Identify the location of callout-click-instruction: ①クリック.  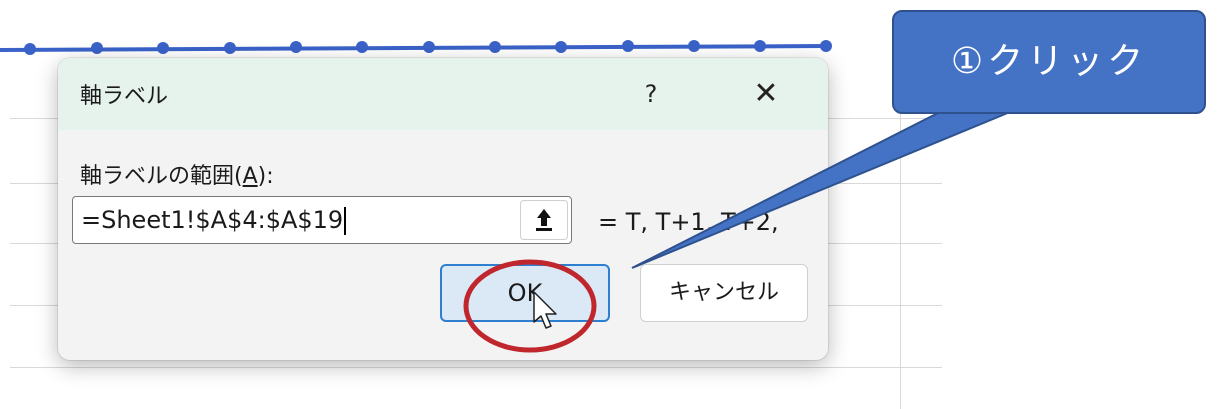
(1049, 62).